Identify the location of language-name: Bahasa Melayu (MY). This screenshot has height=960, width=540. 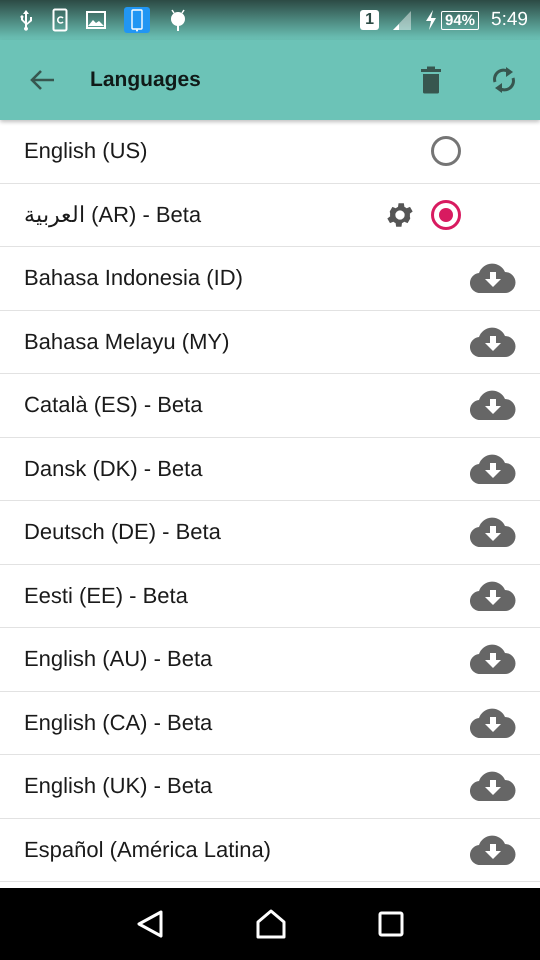
(127, 341).